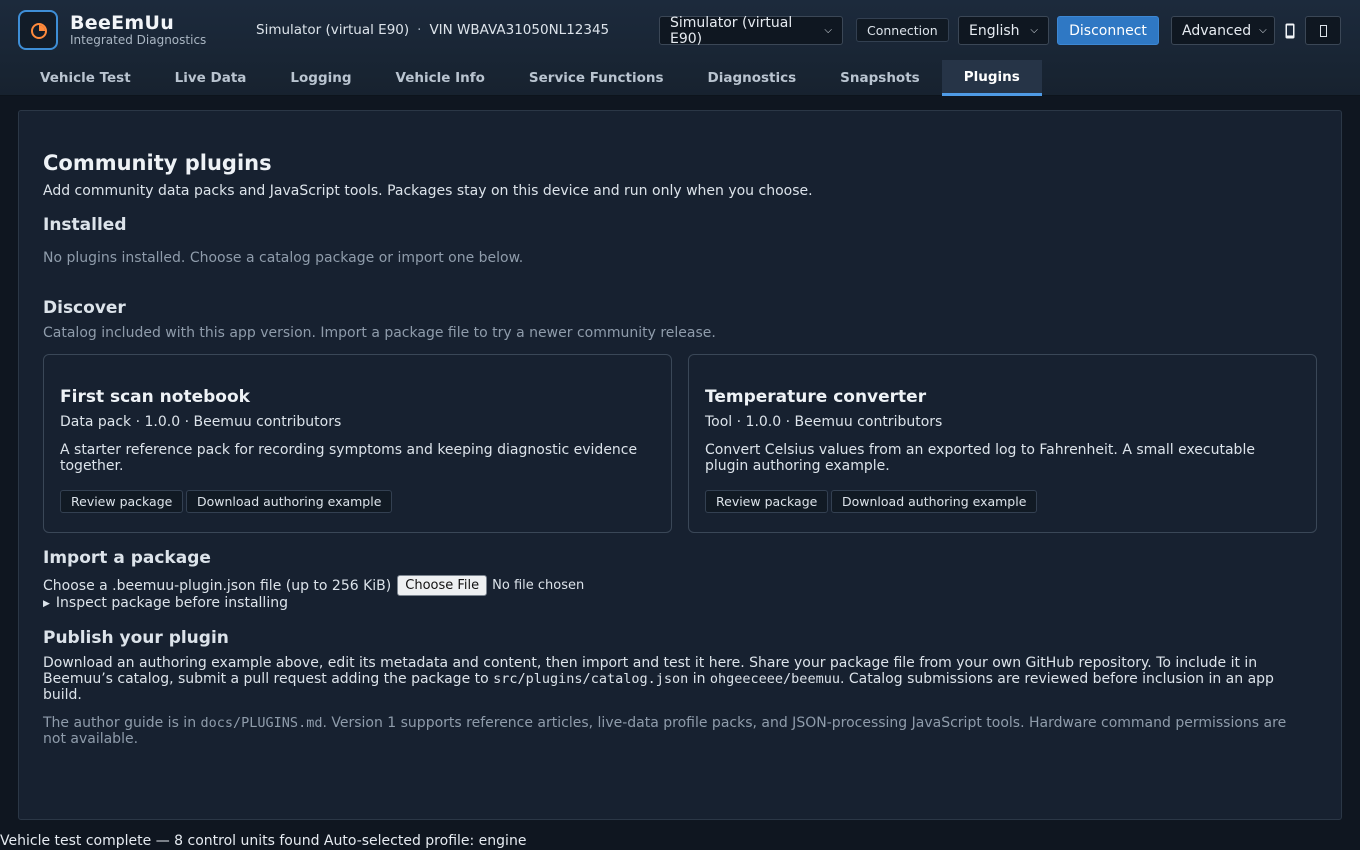 This screenshot has height=850, width=1360. I want to click on tab-vehicle-test: Vehicle Test, so click(85, 78).